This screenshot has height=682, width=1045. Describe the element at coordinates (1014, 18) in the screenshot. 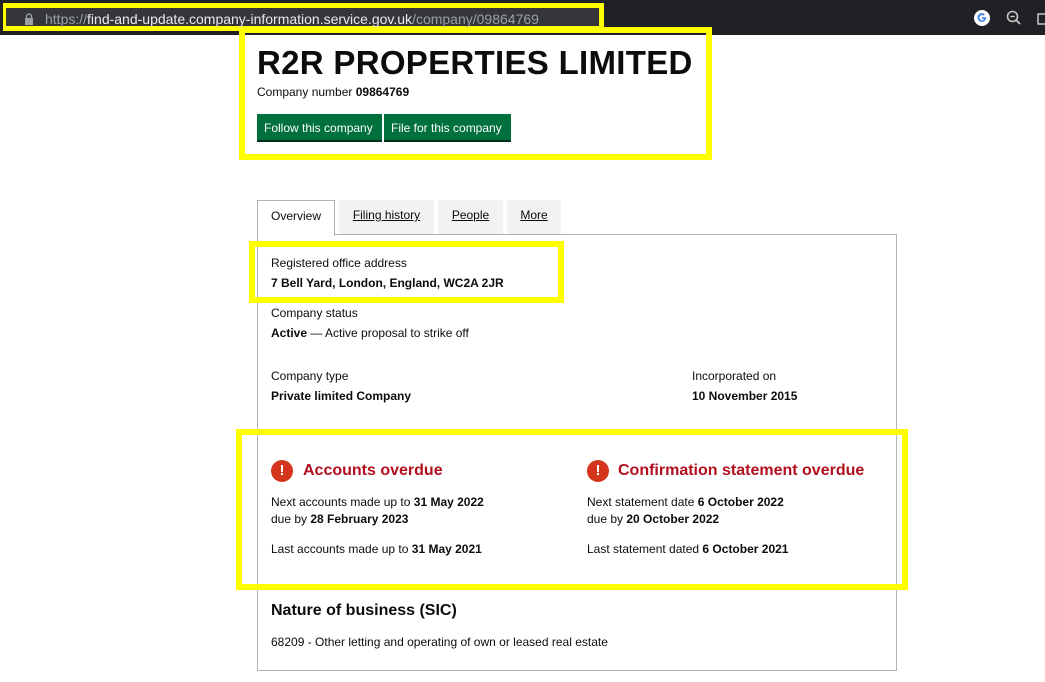

I see `zoom-icon` at that location.